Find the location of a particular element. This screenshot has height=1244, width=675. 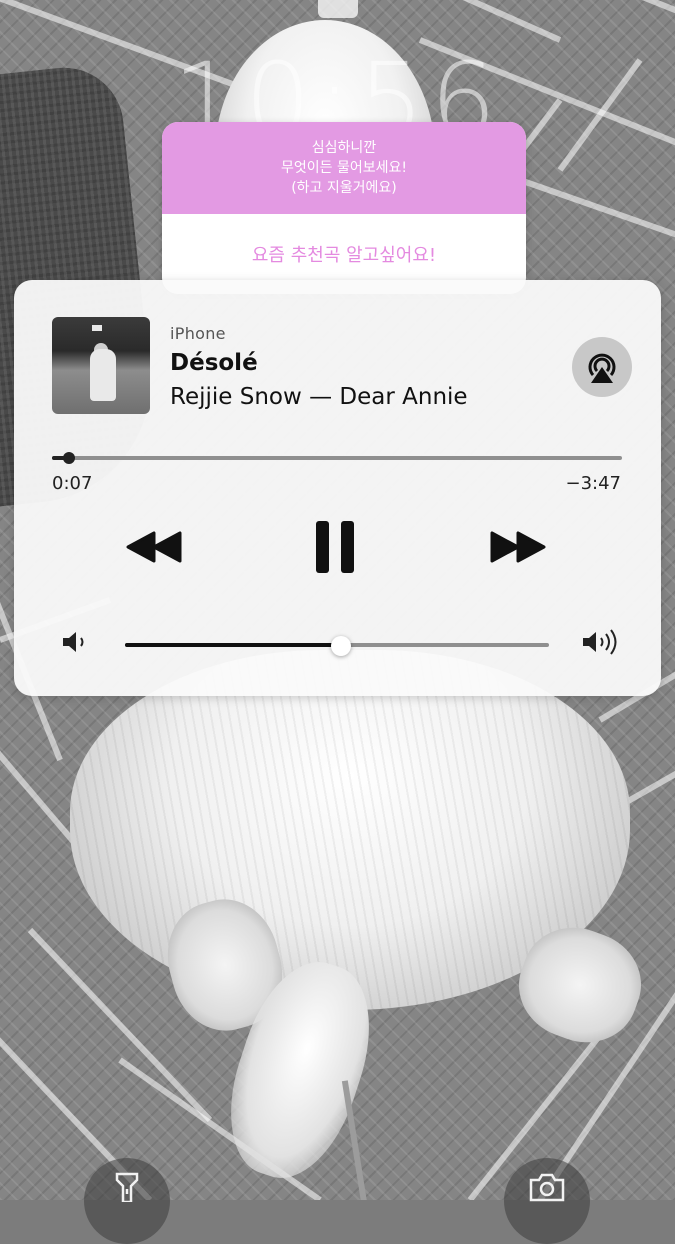

rewind-icon is located at coordinates (154, 547).